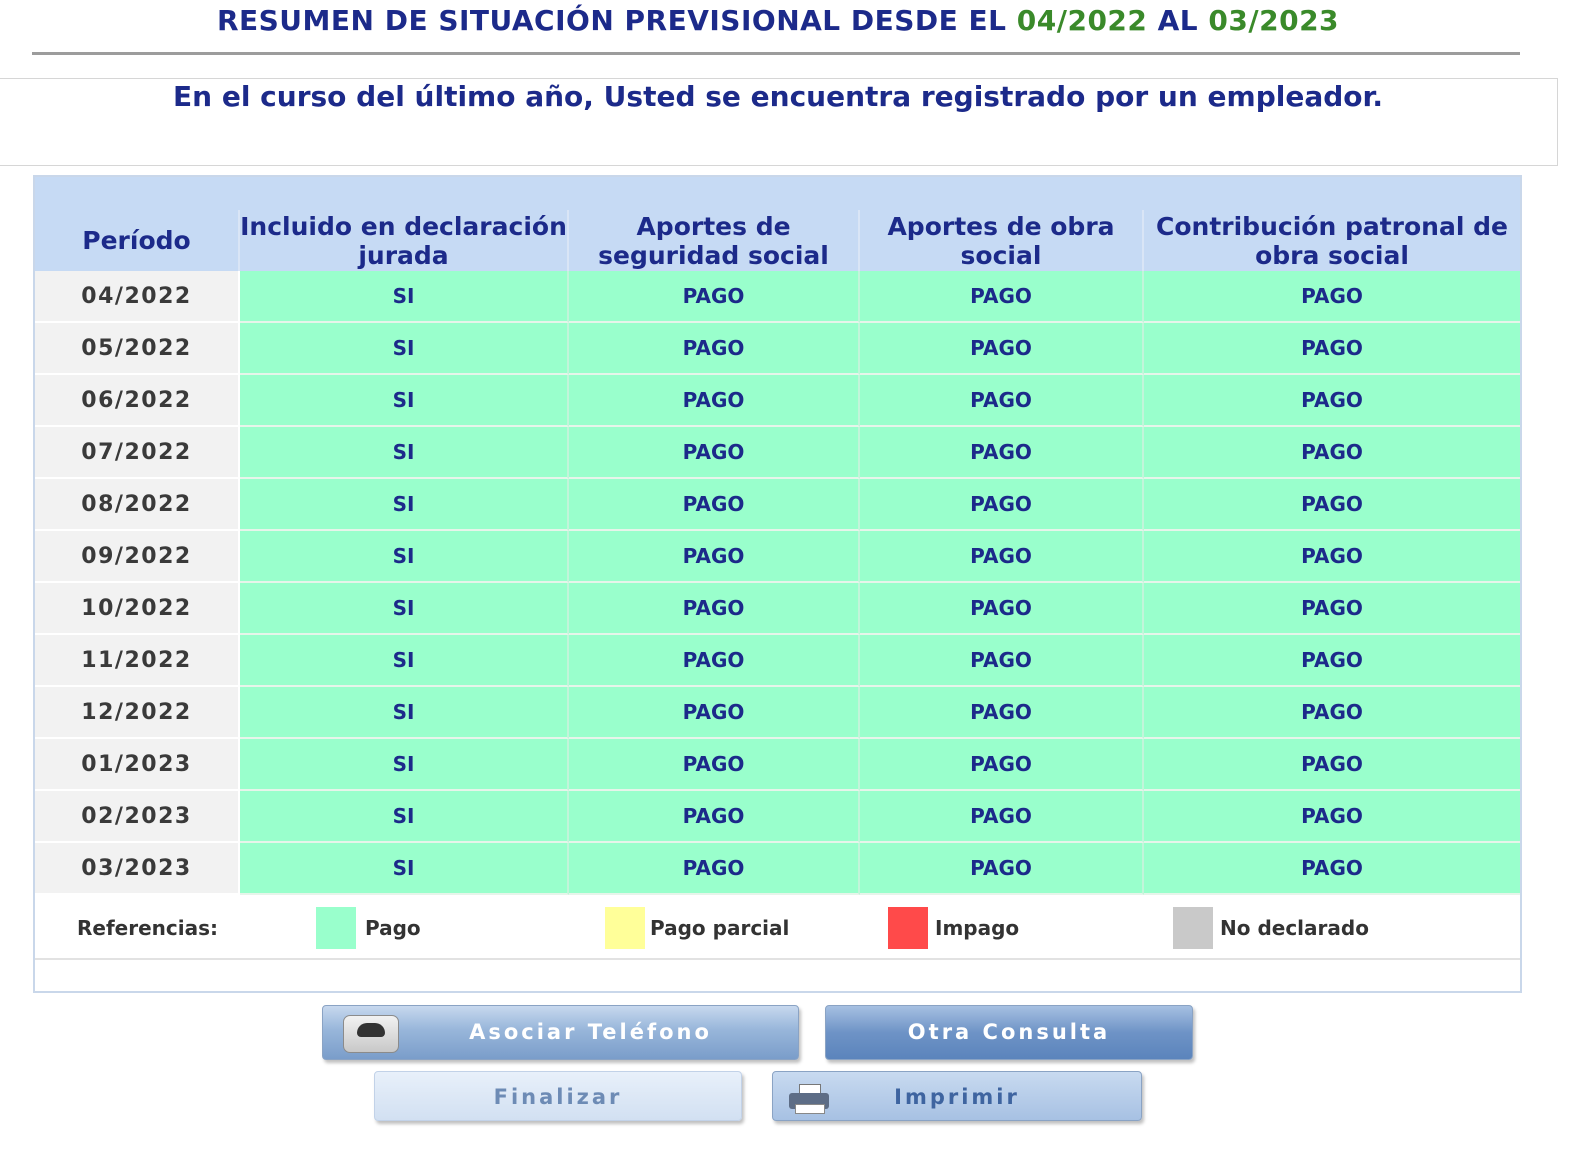 The height and width of the screenshot is (1155, 1571). I want to click on column-header-obra-social: Aportes de obra social, so click(1002, 240).